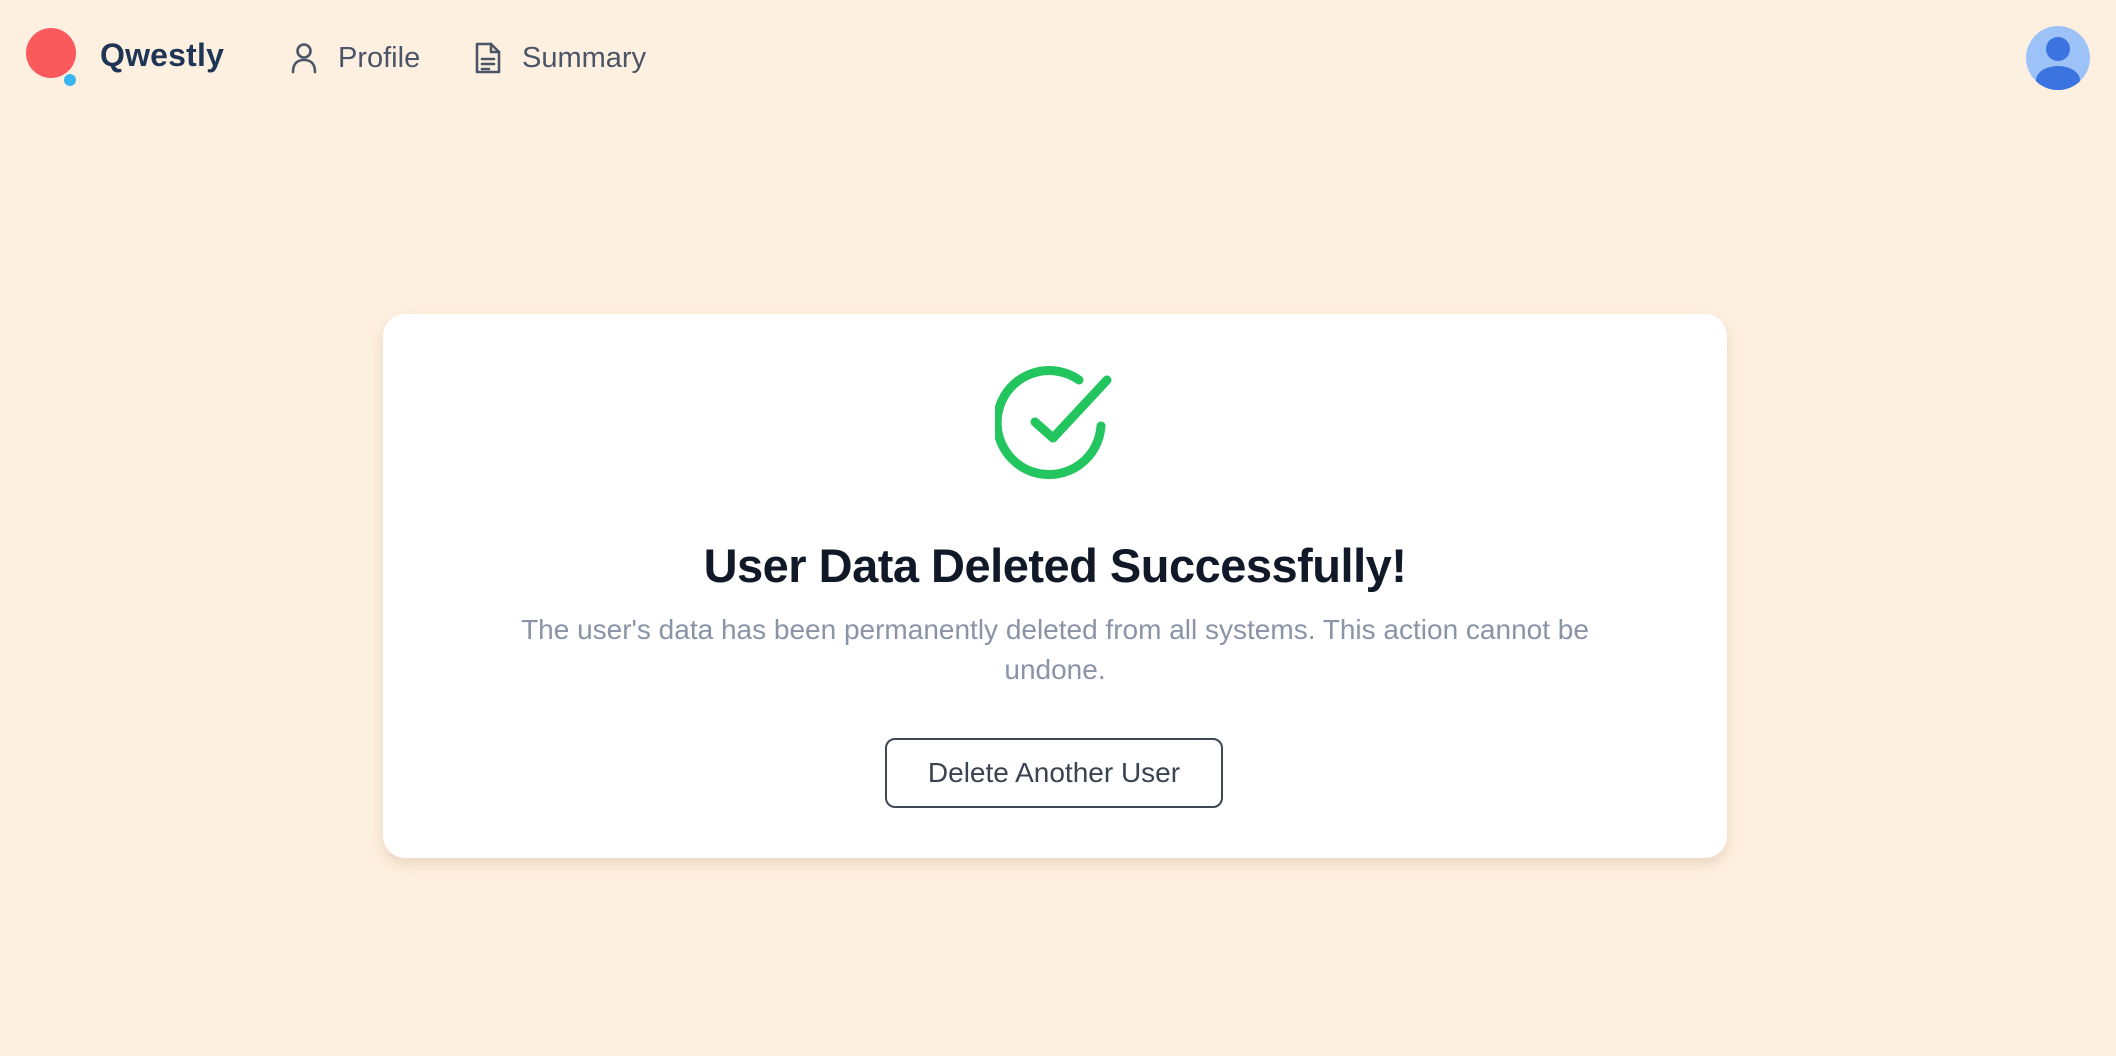 Image resolution: width=2116 pixels, height=1056 pixels. Describe the element at coordinates (70, 80) in the screenshot. I see `logo-dot` at that location.